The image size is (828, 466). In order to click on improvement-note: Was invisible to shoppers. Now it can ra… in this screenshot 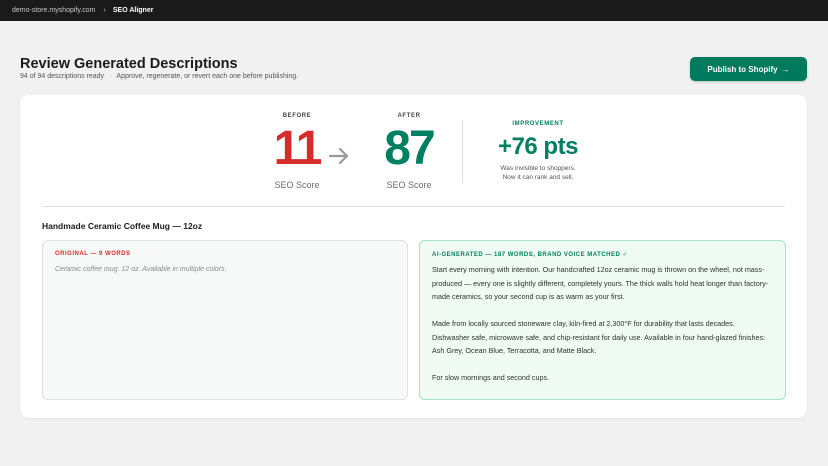, I will do `click(538, 173)`.